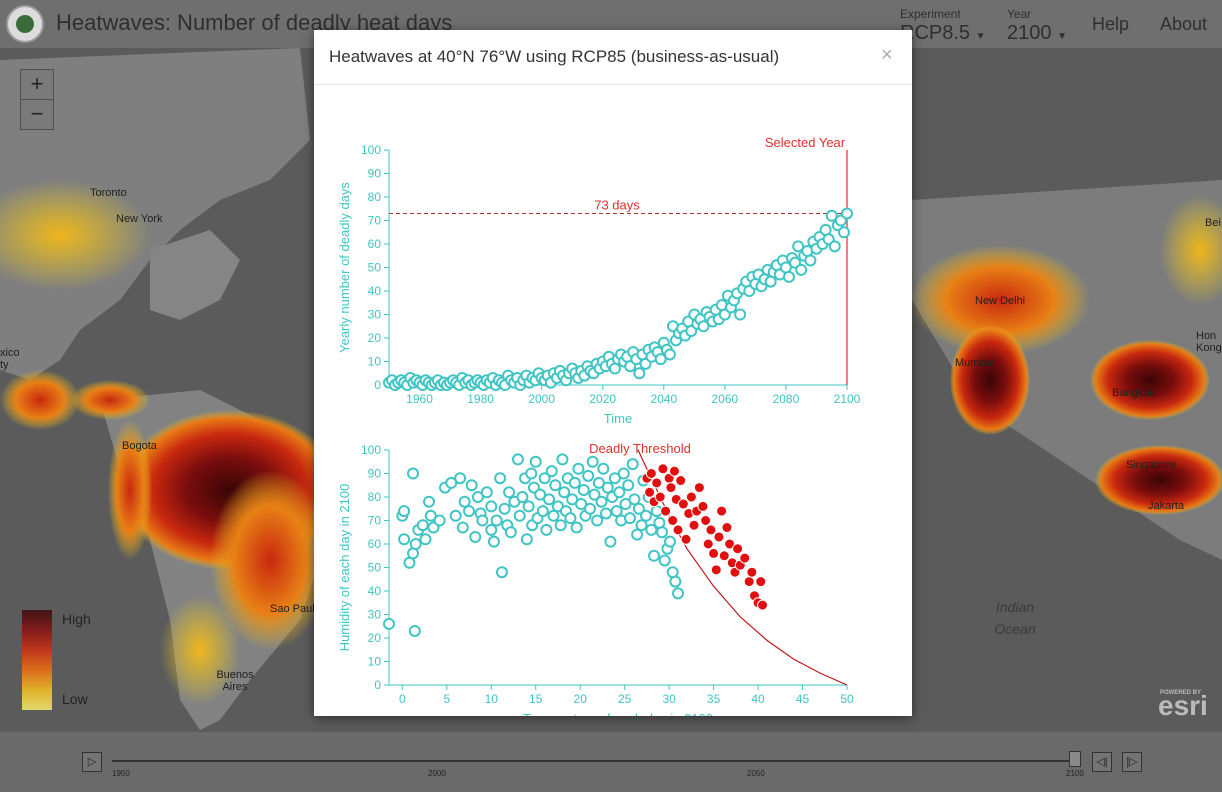 The width and height of the screenshot is (1222, 792). Describe the element at coordinates (1000, 301) in the screenshot. I see `city-label: New Delhi` at that location.